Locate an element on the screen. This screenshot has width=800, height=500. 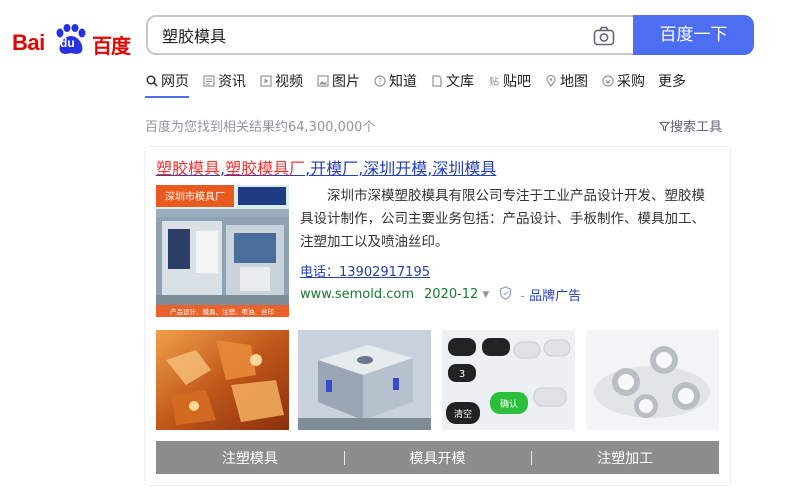
result-thumbnail: 深圳市模具厂 产品设计、模具、注塑、喷油、丝印 is located at coordinates (222, 251).